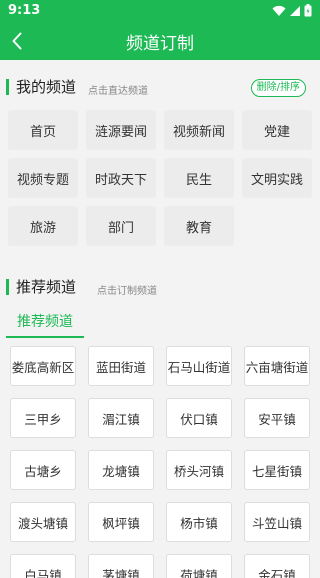 The image size is (320, 578). What do you see at coordinates (277, 470) in the screenshot?
I see `recommended-channel-item: 七星街镇` at bounding box center [277, 470].